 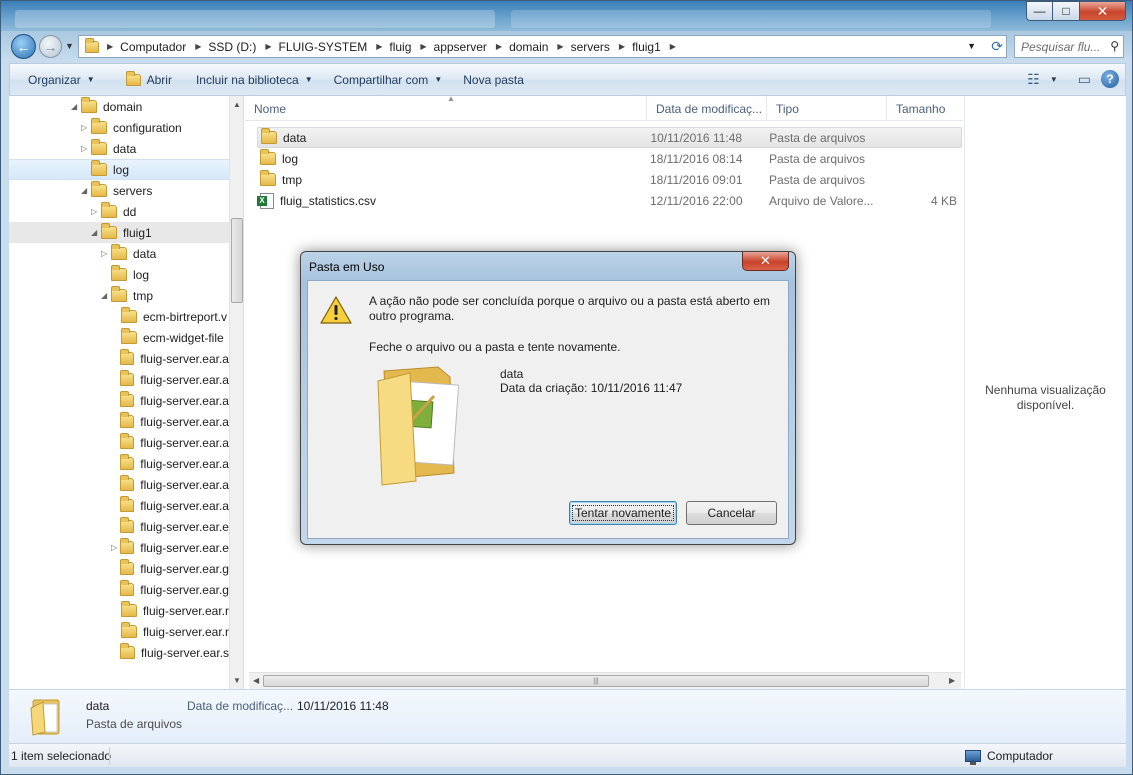 What do you see at coordinates (765, 261) in the screenshot?
I see `dialog-close-button: ✕` at bounding box center [765, 261].